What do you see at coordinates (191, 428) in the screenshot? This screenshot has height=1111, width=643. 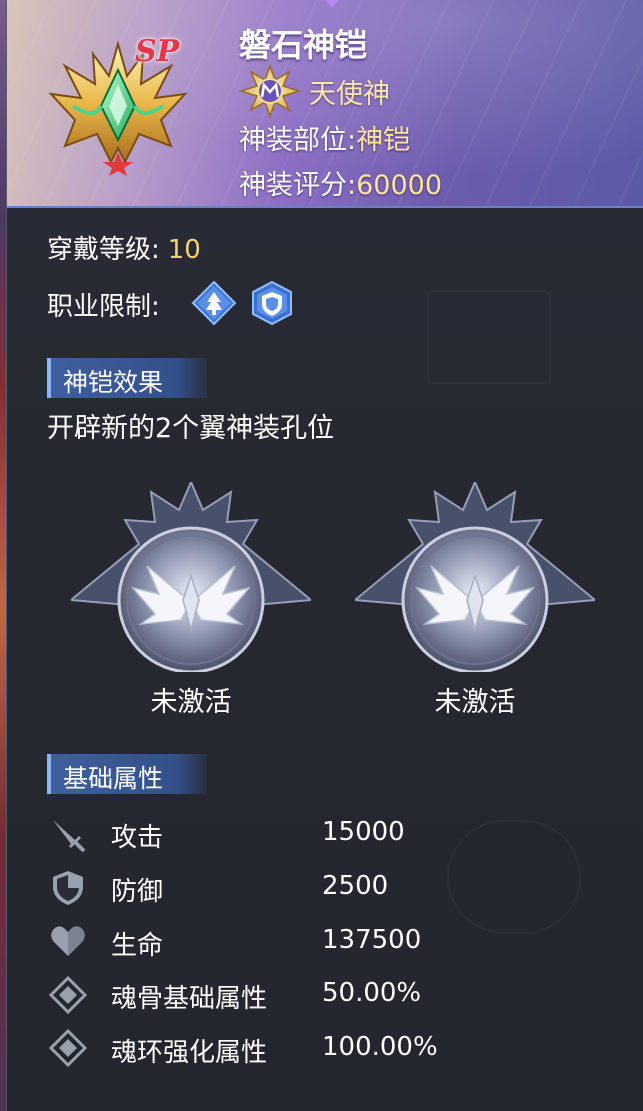 I see `armor-effect-description: 开辟新的2个翼神装孔位` at bounding box center [191, 428].